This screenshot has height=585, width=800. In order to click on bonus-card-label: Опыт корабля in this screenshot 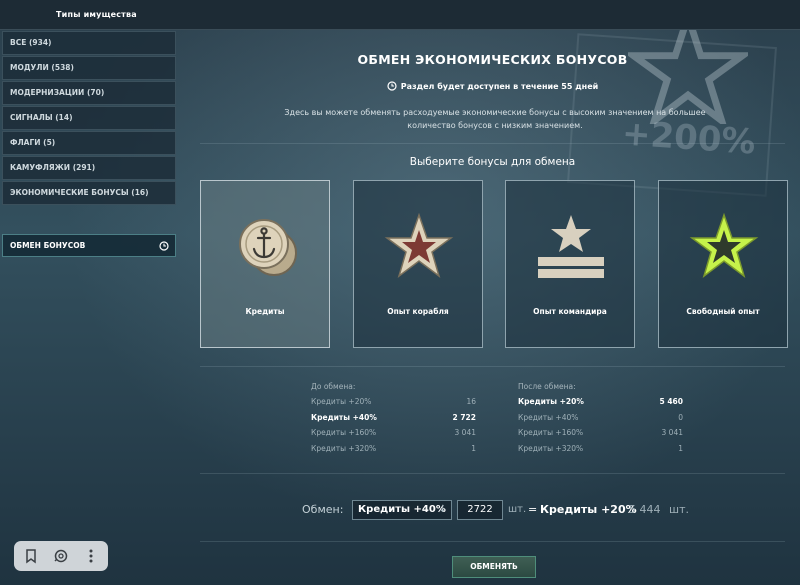, I will do `click(418, 311)`.